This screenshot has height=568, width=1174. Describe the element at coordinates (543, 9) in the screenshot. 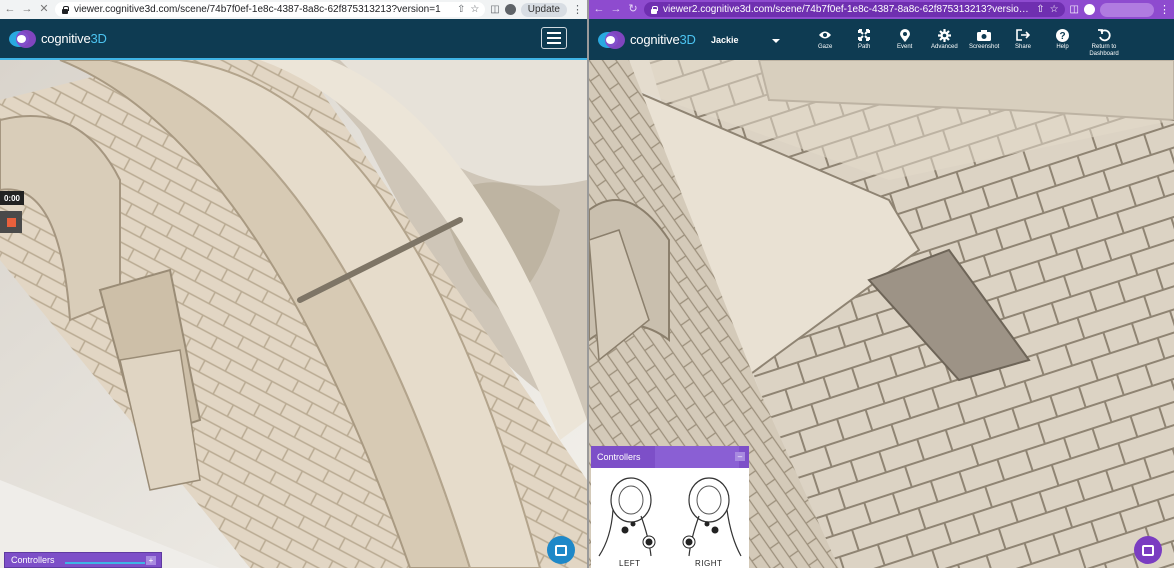

I see `update-button: Update` at that location.